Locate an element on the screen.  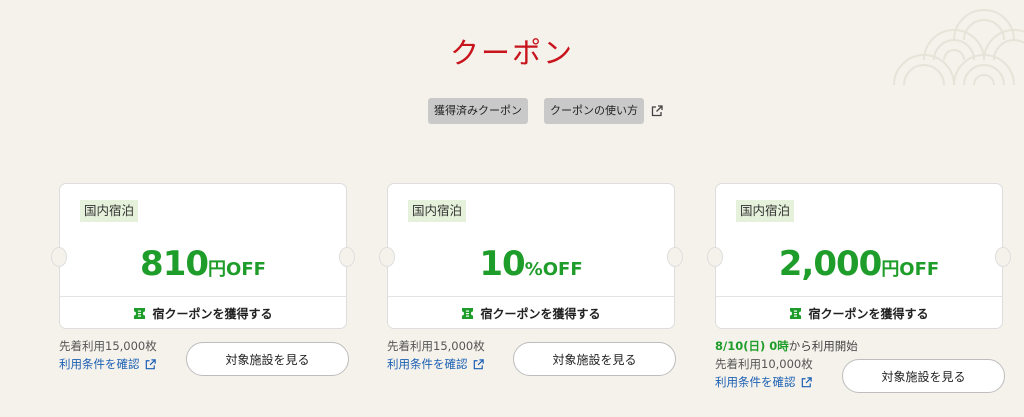
discount-unit: %OFF is located at coordinates (553, 269).